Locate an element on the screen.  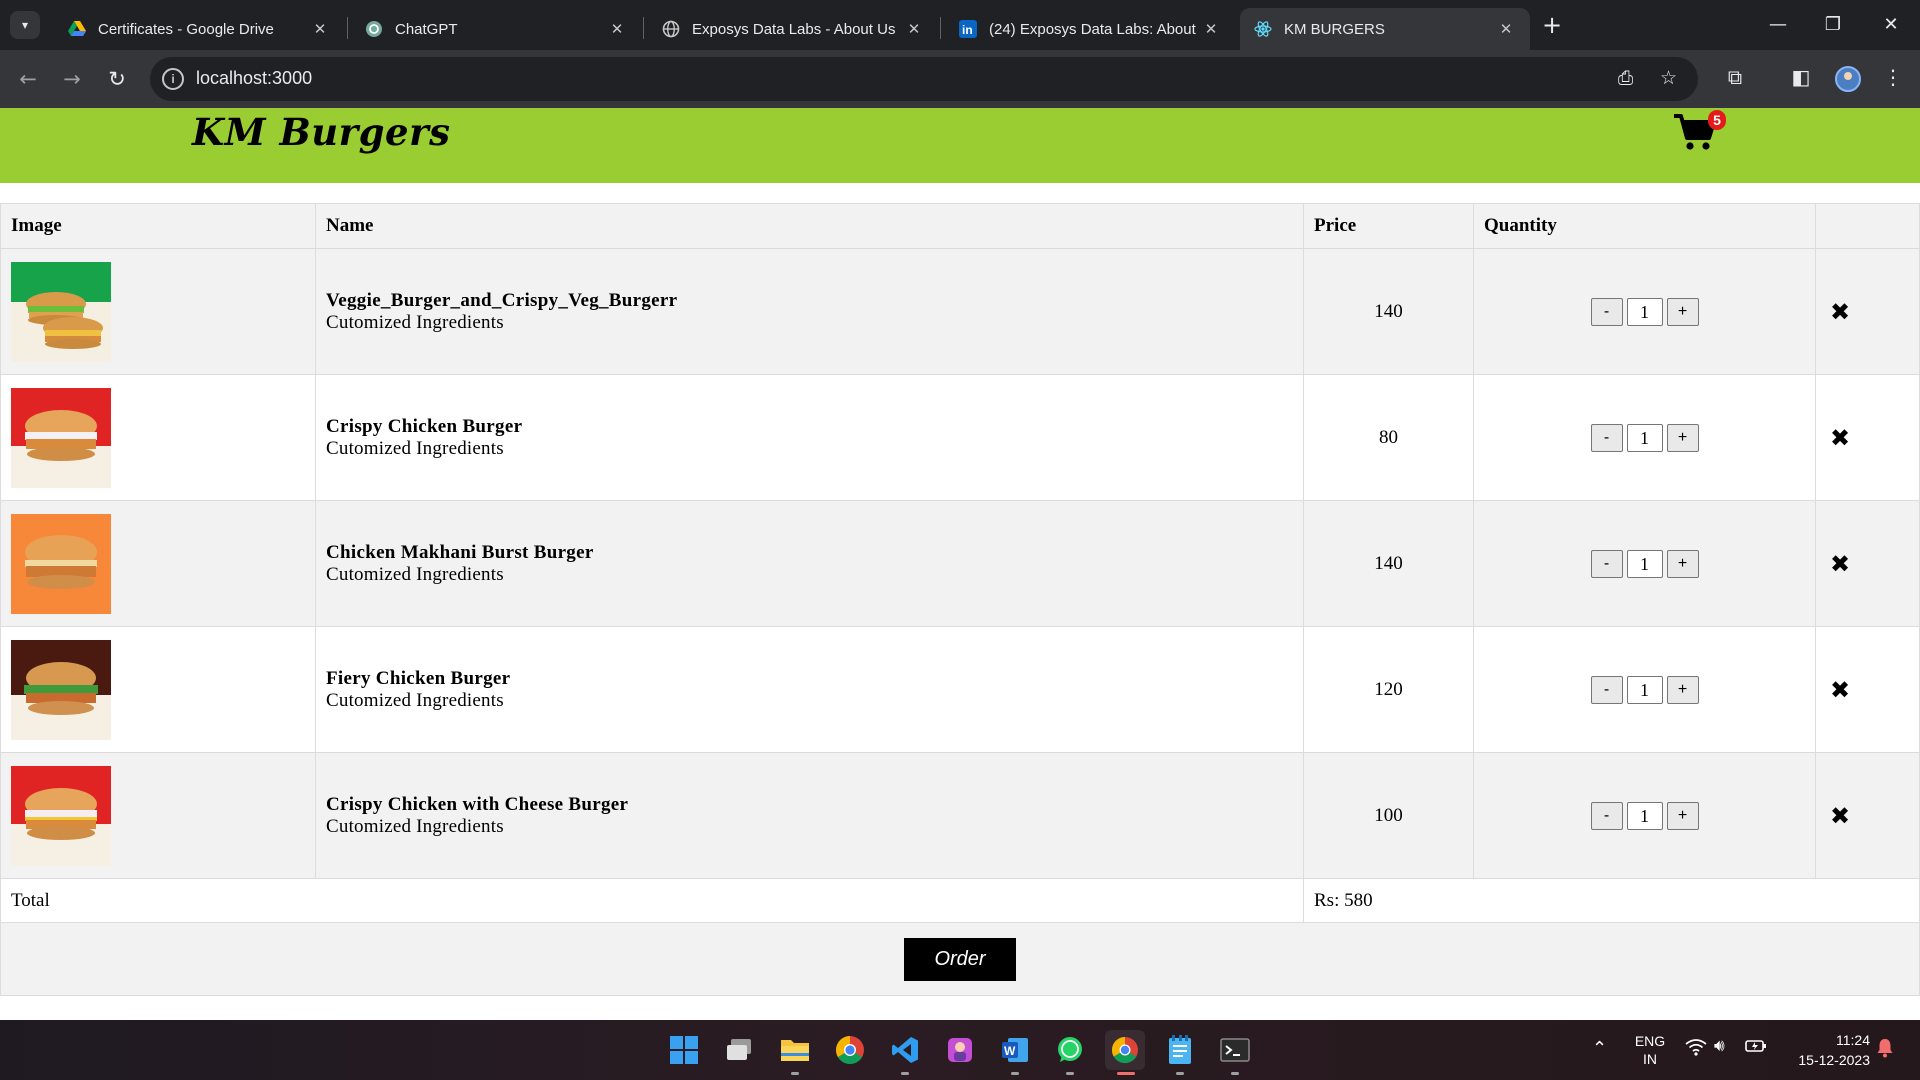
profile-avatar is located at coordinates (1848, 79).